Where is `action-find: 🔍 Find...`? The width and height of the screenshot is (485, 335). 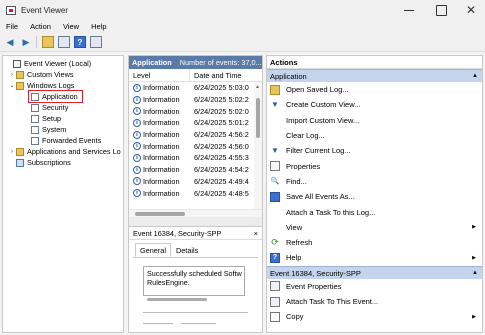
action-find: 🔍 Find... is located at coordinates (374, 181).